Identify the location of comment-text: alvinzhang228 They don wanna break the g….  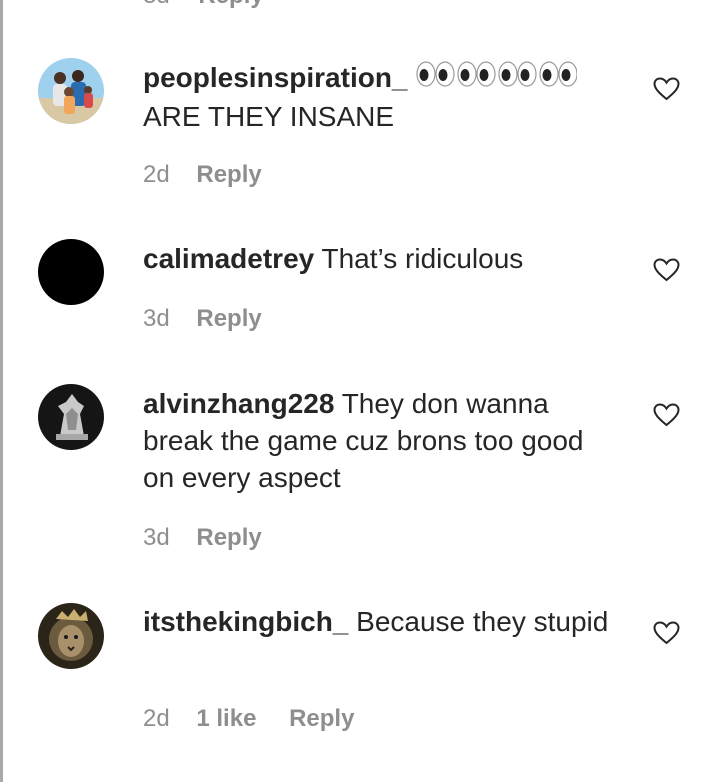
(378, 440).